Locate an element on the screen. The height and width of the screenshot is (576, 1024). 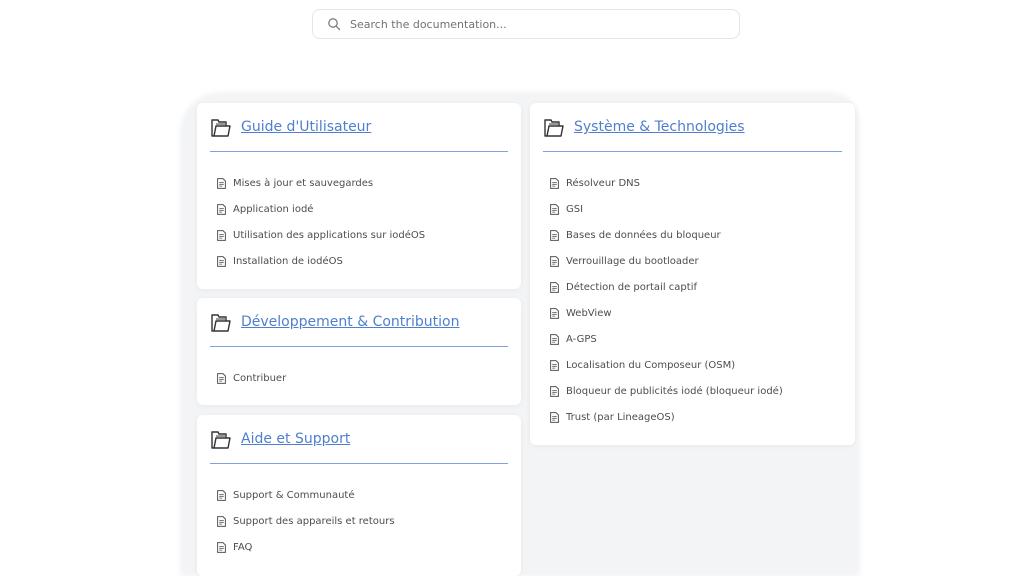
list-item: FAQ is located at coordinates (306, 547).